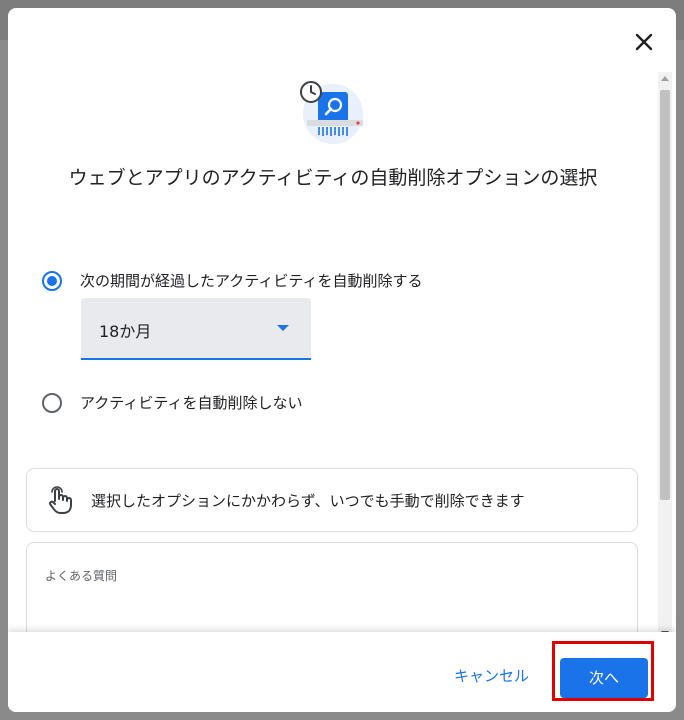 This screenshot has width=684, height=720. Describe the element at coordinates (125, 331) in the screenshot. I see `period-dropdown-value: 18か月` at that location.